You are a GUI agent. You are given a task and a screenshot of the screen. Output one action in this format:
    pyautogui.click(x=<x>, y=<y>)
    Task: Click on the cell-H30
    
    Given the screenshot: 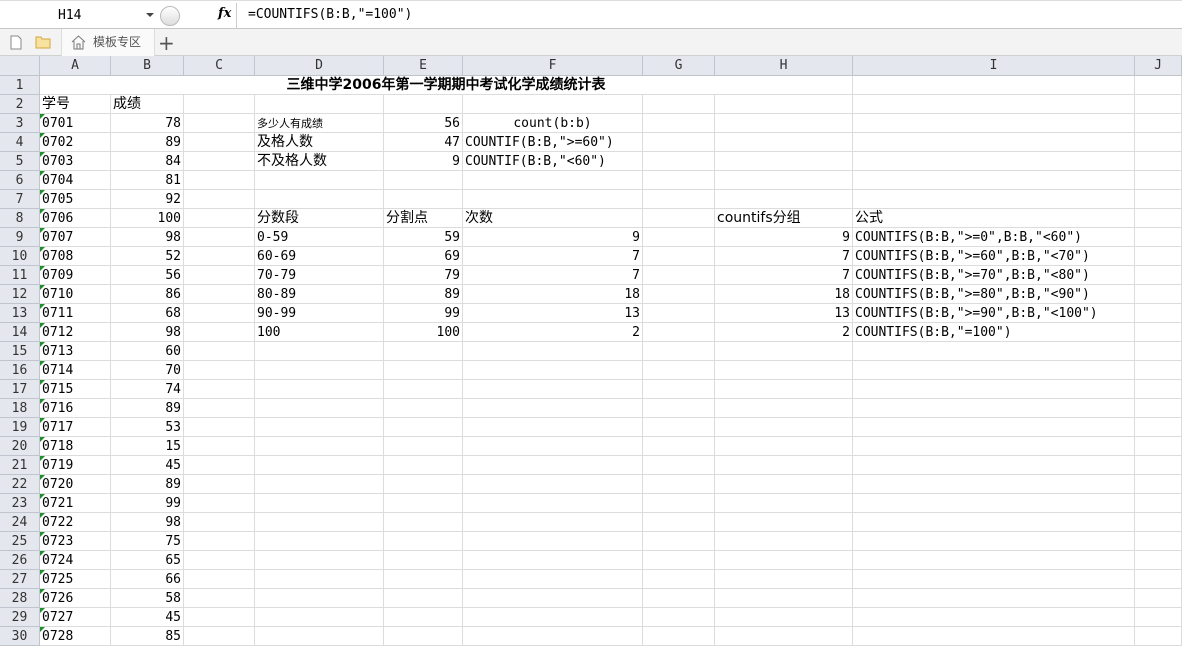 What is the action you would take?
    pyautogui.click(x=784, y=636)
    